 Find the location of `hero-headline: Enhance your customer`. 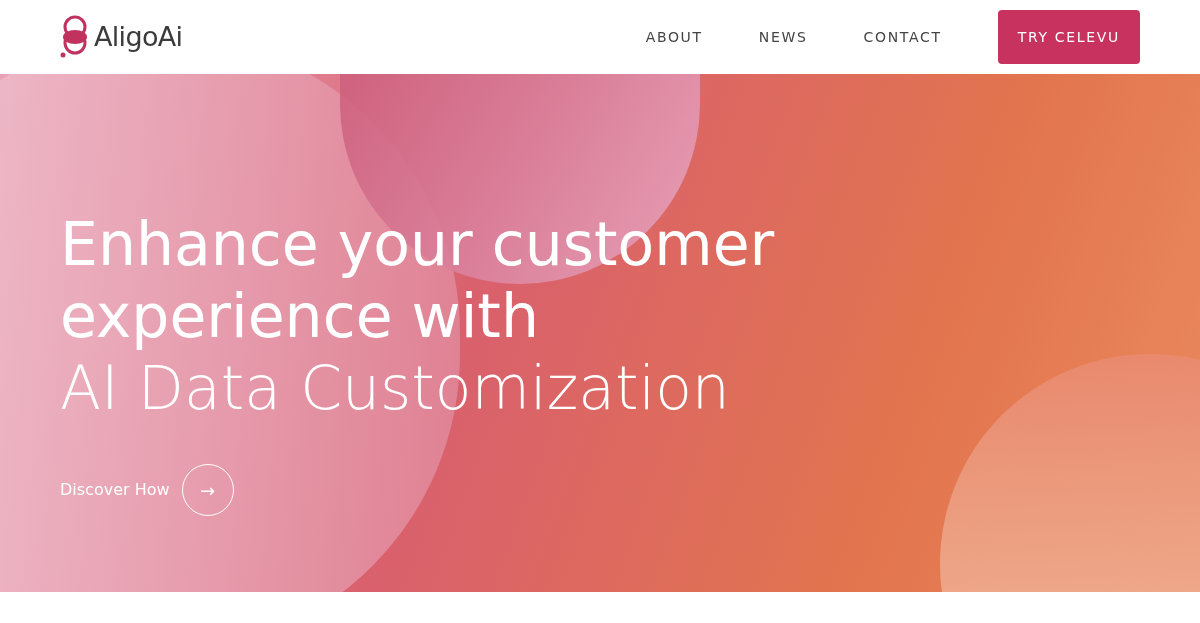

hero-headline: Enhance your customer is located at coordinates (418, 244).